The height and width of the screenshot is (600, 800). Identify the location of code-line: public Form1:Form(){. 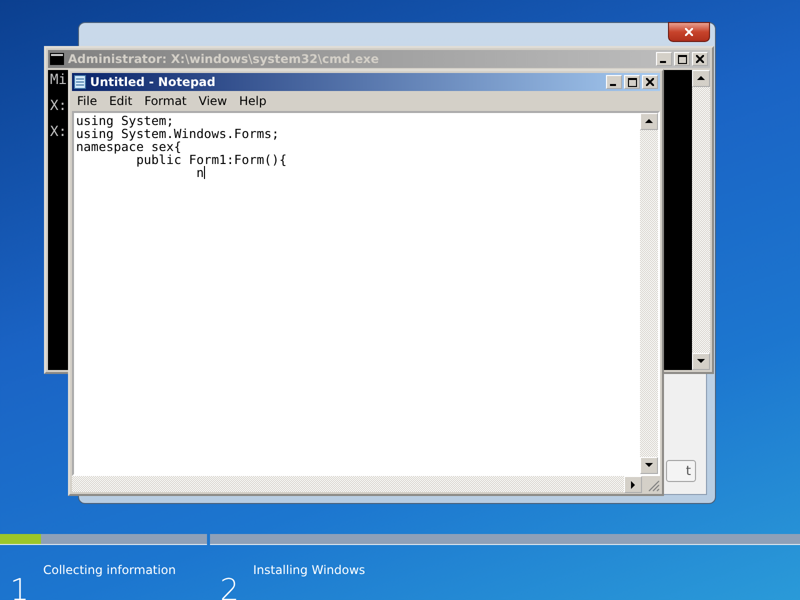
(211, 159).